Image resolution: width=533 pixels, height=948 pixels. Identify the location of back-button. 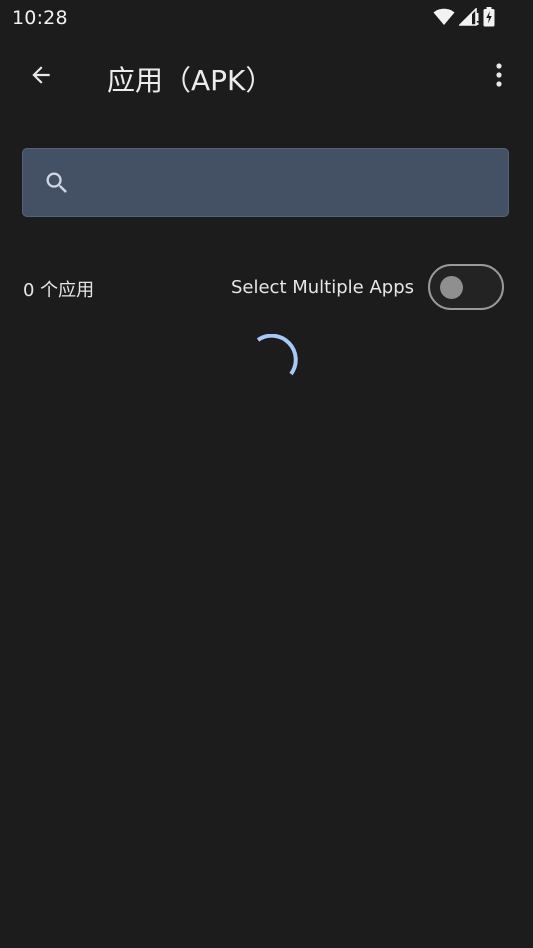
(41, 77).